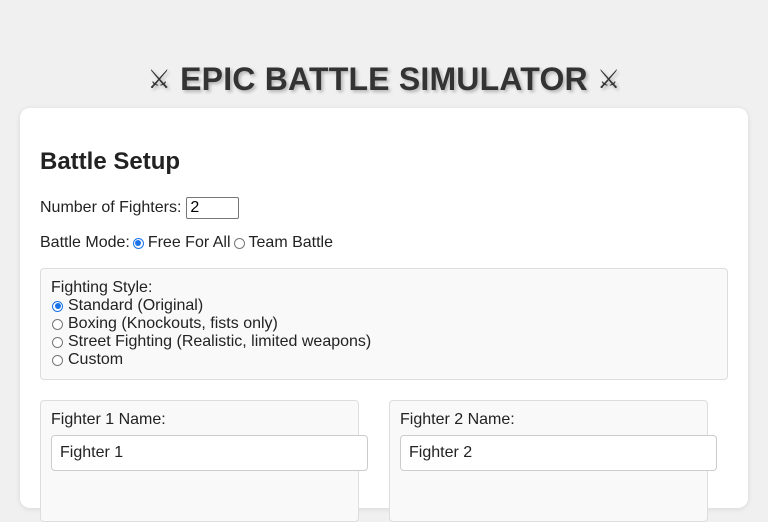  What do you see at coordinates (457, 419) in the screenshot?
I see `fighter-2-name-label: Fighter 2 Name:` at bounding box center [457, 419].